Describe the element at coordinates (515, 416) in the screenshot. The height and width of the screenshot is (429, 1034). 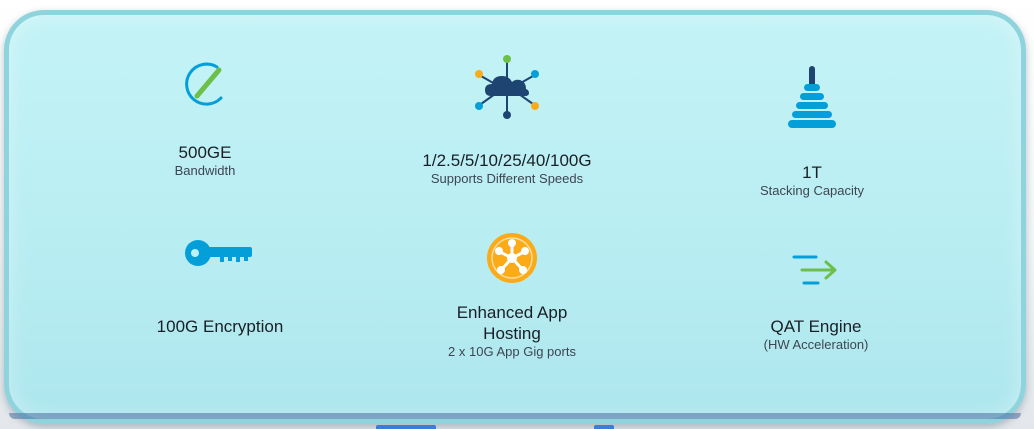
I see `panel-bottom-accent` at that location.